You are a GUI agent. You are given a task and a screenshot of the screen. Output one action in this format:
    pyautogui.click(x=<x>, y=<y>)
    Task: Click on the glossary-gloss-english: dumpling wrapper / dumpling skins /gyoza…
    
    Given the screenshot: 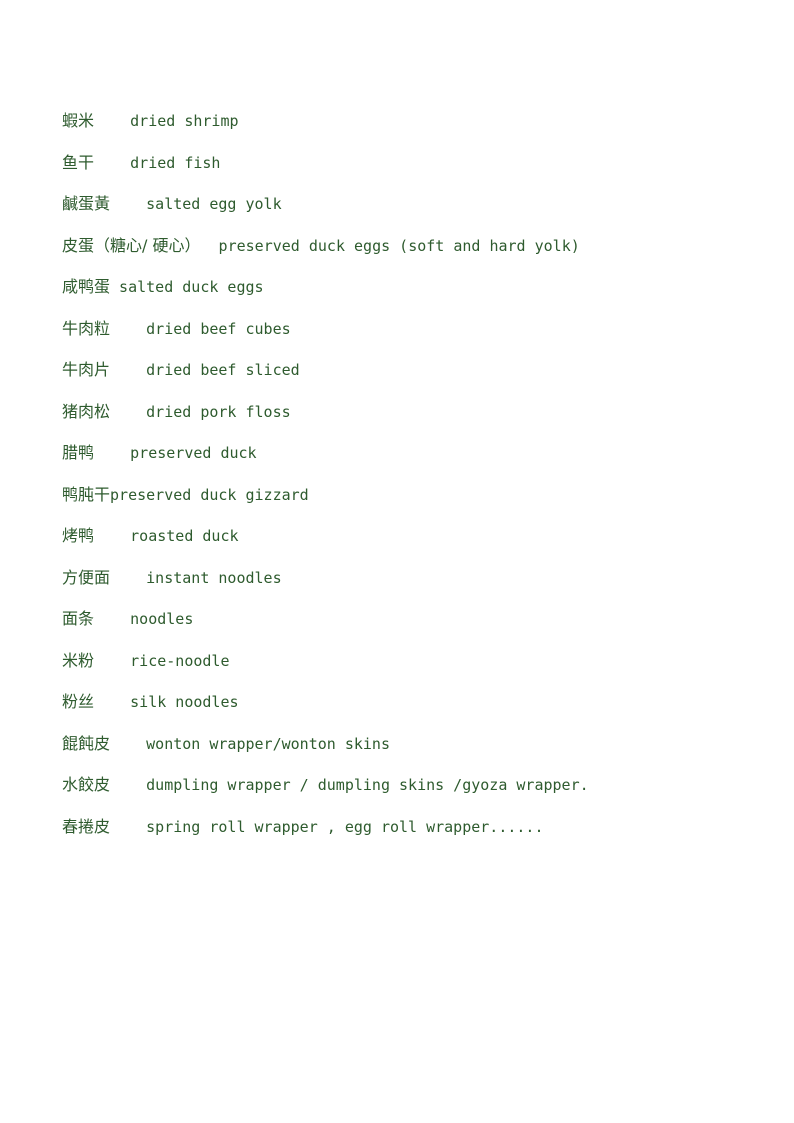 What is the action you would take?
    pyautogui.click(x=367, y=785)
    